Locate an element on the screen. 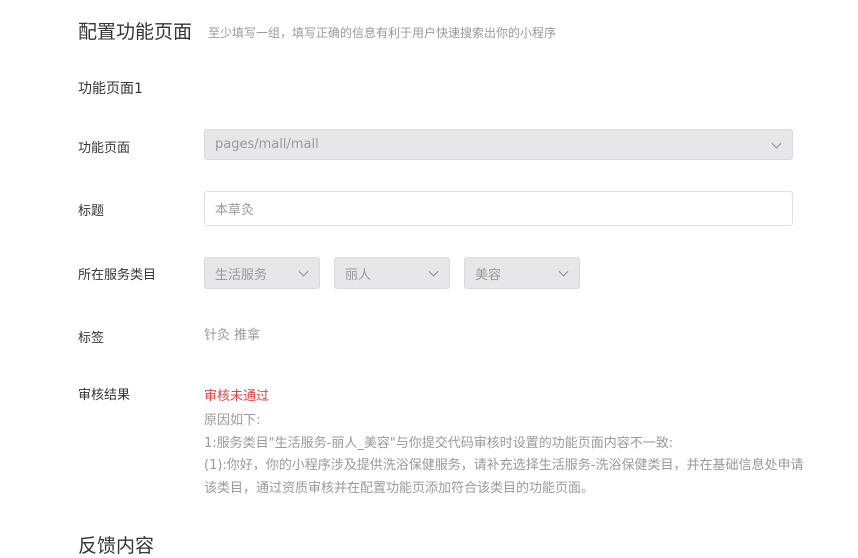 The height and width of the screenshot is (558, 858). category-select-2-value: 丽人 is located at coordinates (358, 275).